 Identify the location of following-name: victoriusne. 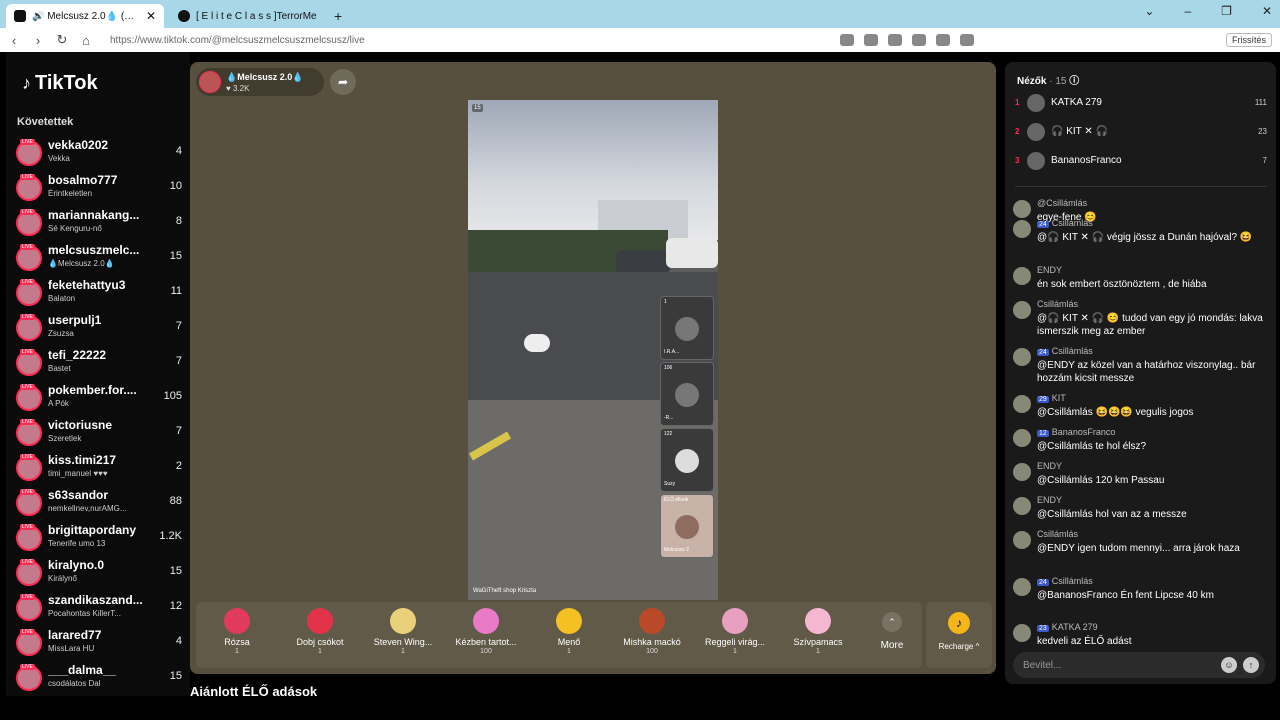
(98, 425).